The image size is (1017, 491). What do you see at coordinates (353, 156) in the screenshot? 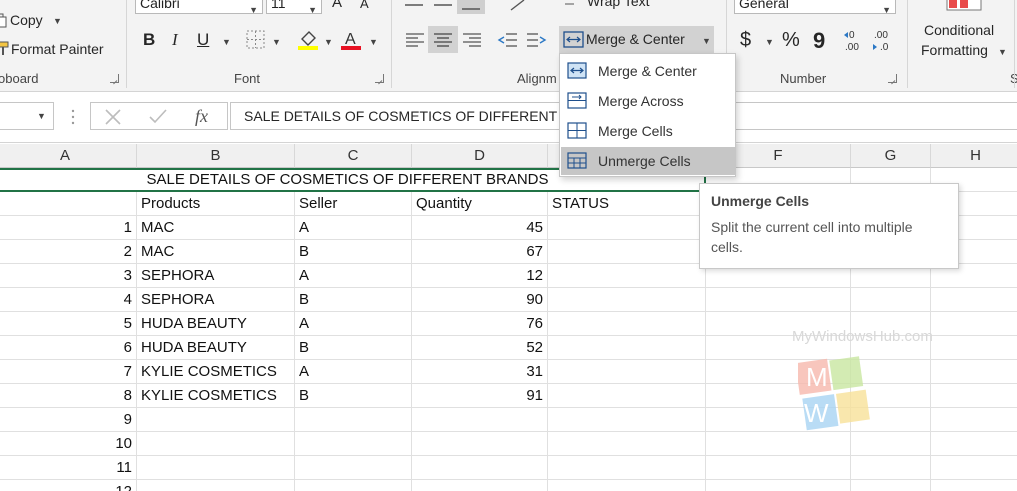
I see `column-header-c: C` at bounding box center [353, 156].